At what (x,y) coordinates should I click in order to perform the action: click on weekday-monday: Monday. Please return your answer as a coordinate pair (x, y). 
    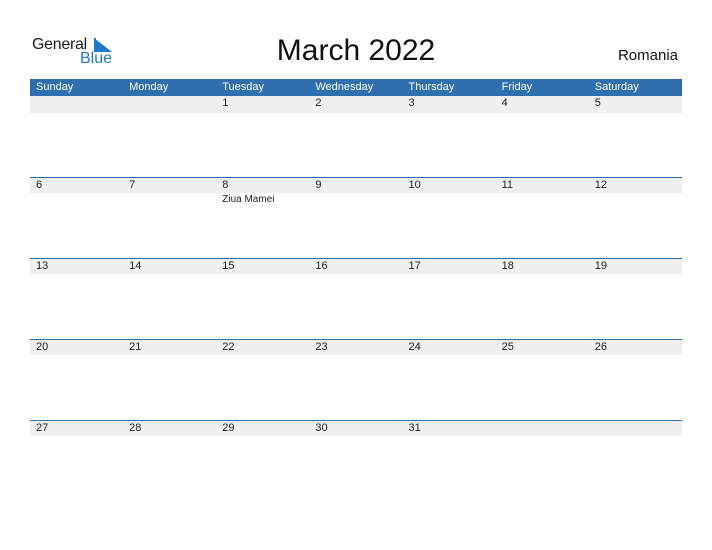
    Looking at the image, I should click on (149, 87).